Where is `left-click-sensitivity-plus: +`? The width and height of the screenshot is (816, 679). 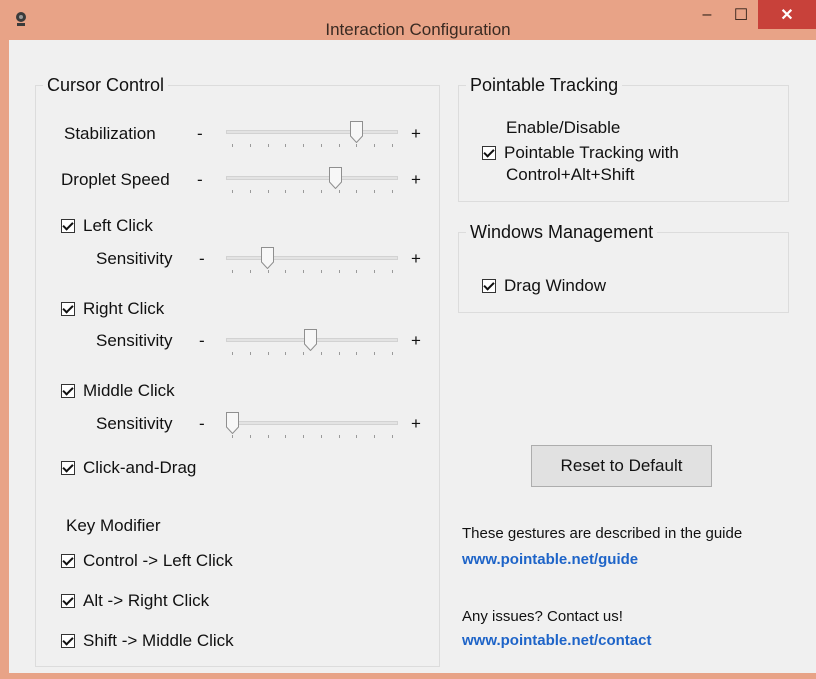
left-click-sensitivity-plus: + is located at coordinates (416, 258).